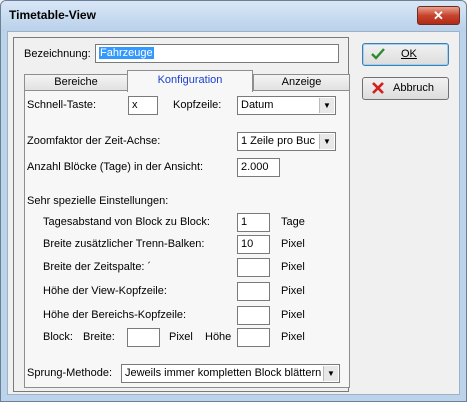 This screenshot has width=467, height=402. Describe the element at coordinates (143, 105) in the screenshot. I see `schnell-taste-input: x` at that location.